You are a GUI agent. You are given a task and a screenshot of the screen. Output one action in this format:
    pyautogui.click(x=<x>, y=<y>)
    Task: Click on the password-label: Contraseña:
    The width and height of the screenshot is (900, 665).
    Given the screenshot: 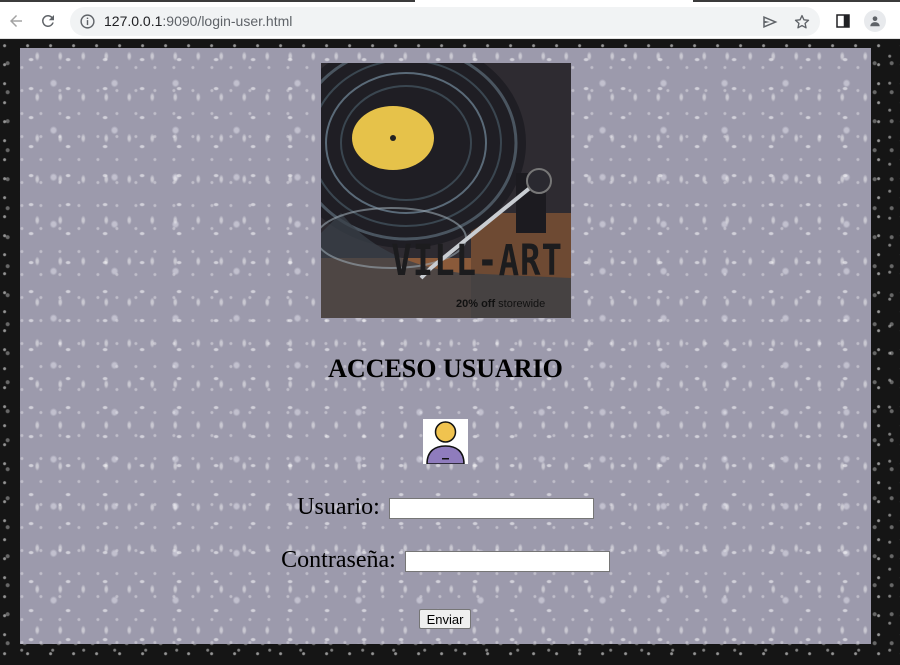 What is the action you would take?
    pyautogui.click(x=338, y=560)
    